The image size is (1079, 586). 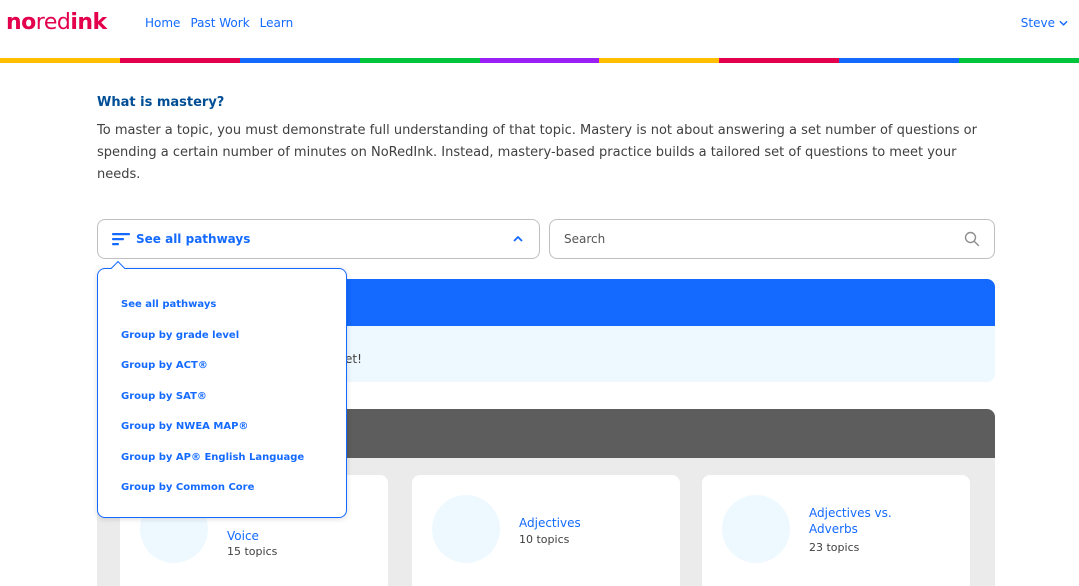 I want to click on mastery-heading: What is mastery?, so click(x=161, y=102).